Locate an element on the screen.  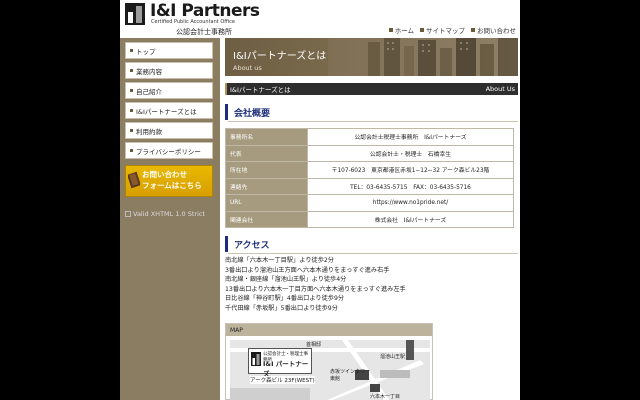
access-line: 日比谷線「神谷町駅」4番出口より徒歩9分 is located at coordinates (285, 299).